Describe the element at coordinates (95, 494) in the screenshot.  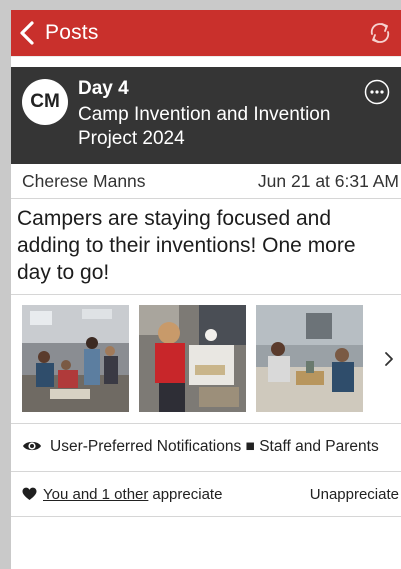
I see `appreciators-link: You and 1 other` at that location.